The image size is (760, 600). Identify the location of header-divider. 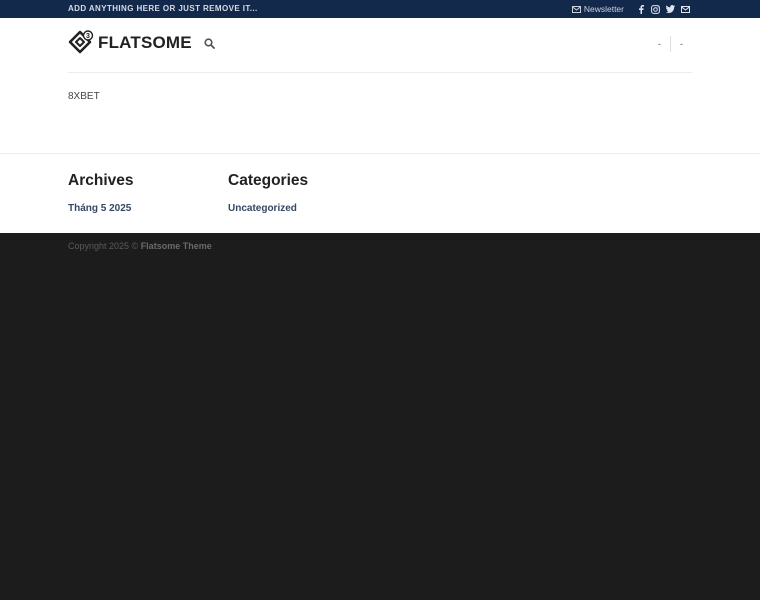
(380, 72).